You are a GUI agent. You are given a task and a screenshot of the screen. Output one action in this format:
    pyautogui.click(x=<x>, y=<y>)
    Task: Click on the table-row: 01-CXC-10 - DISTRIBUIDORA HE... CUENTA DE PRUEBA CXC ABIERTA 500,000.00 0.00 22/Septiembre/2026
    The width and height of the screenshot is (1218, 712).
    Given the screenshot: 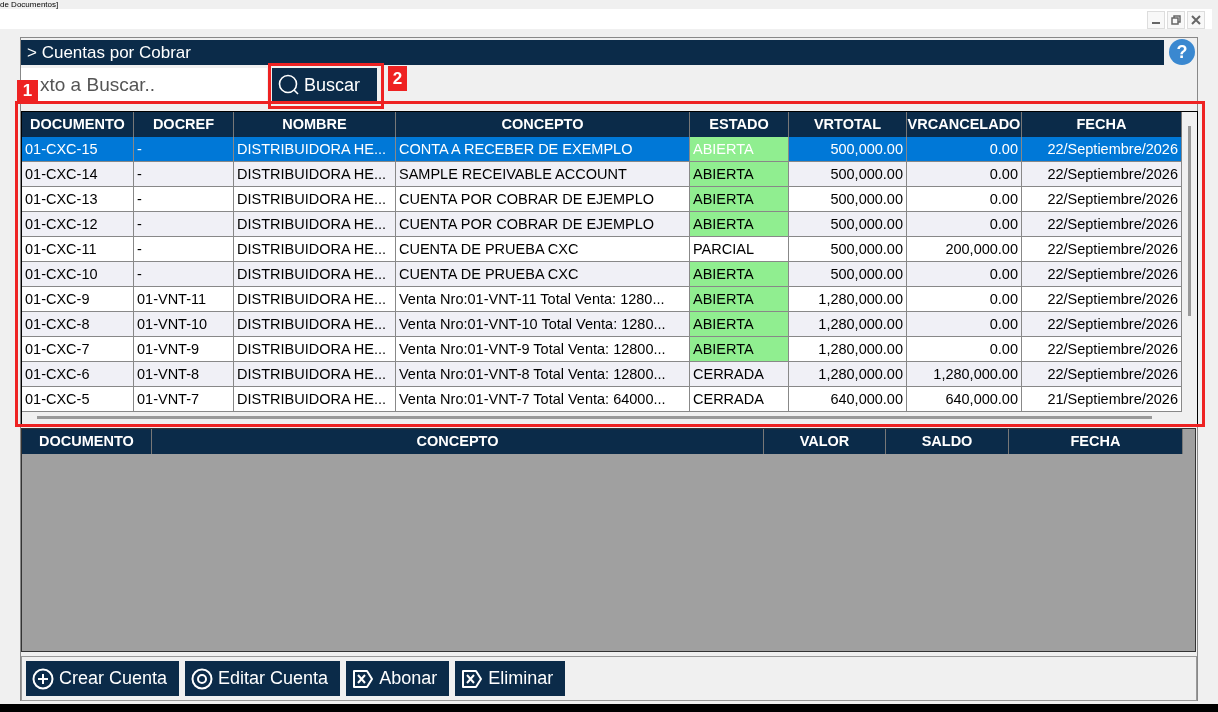 What is the action you would take?
    pyautogui.click(x=602, y=274)
    